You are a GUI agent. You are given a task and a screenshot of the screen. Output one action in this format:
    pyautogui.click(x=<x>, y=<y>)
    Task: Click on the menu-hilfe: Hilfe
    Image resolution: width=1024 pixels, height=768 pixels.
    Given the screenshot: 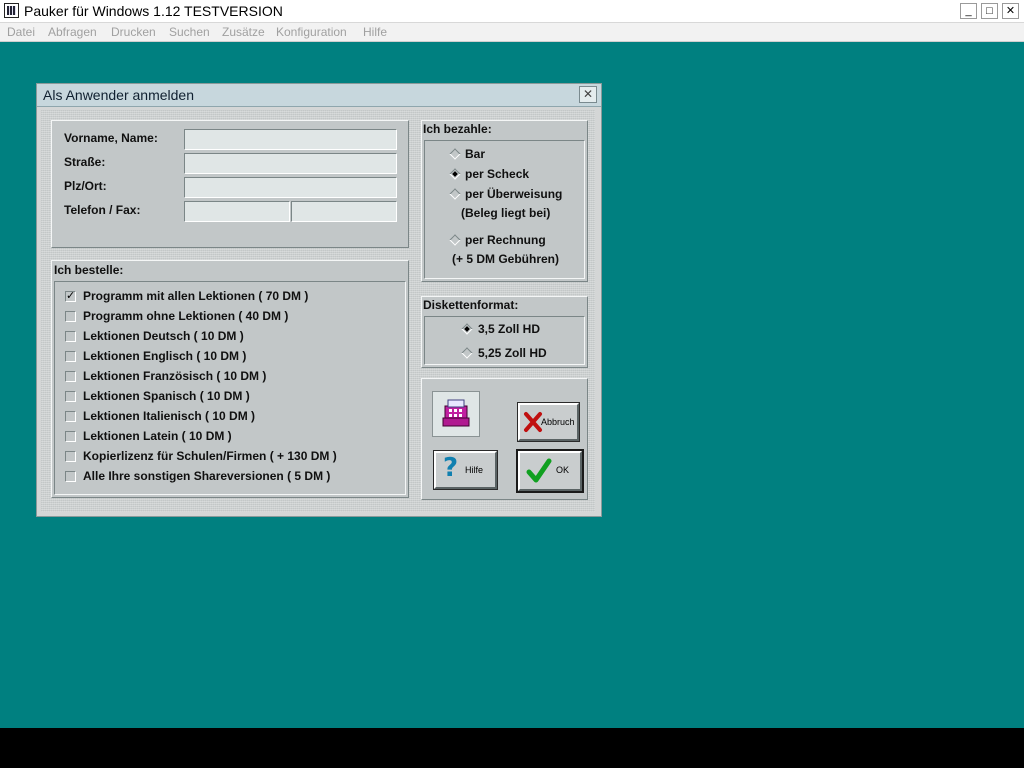 What is the action you would take?
    pyautogui.click(x=375, y=32)
    